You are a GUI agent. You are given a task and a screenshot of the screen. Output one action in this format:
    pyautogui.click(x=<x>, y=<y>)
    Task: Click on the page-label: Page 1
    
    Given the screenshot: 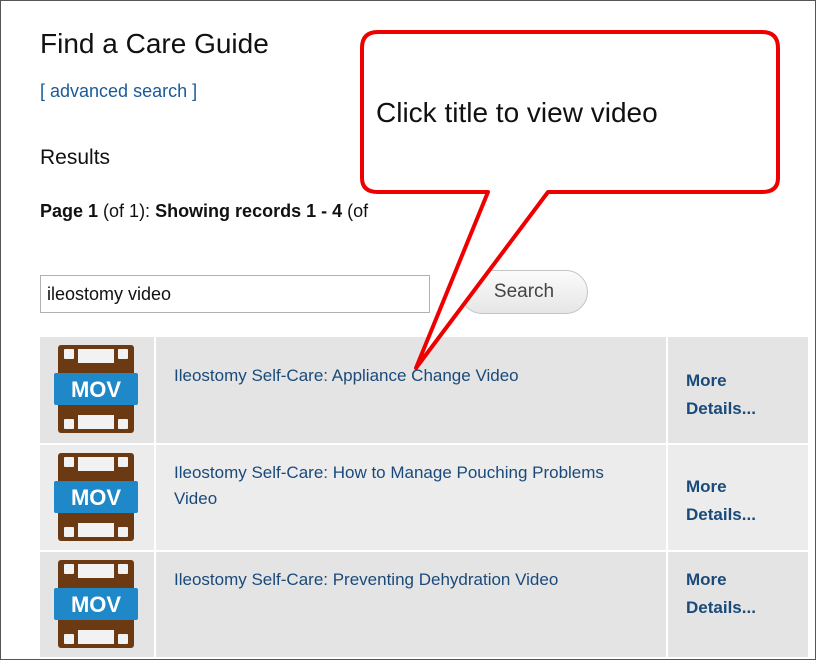 What is the action you would take?
    pyautogui.click(x=69, y=211)
    